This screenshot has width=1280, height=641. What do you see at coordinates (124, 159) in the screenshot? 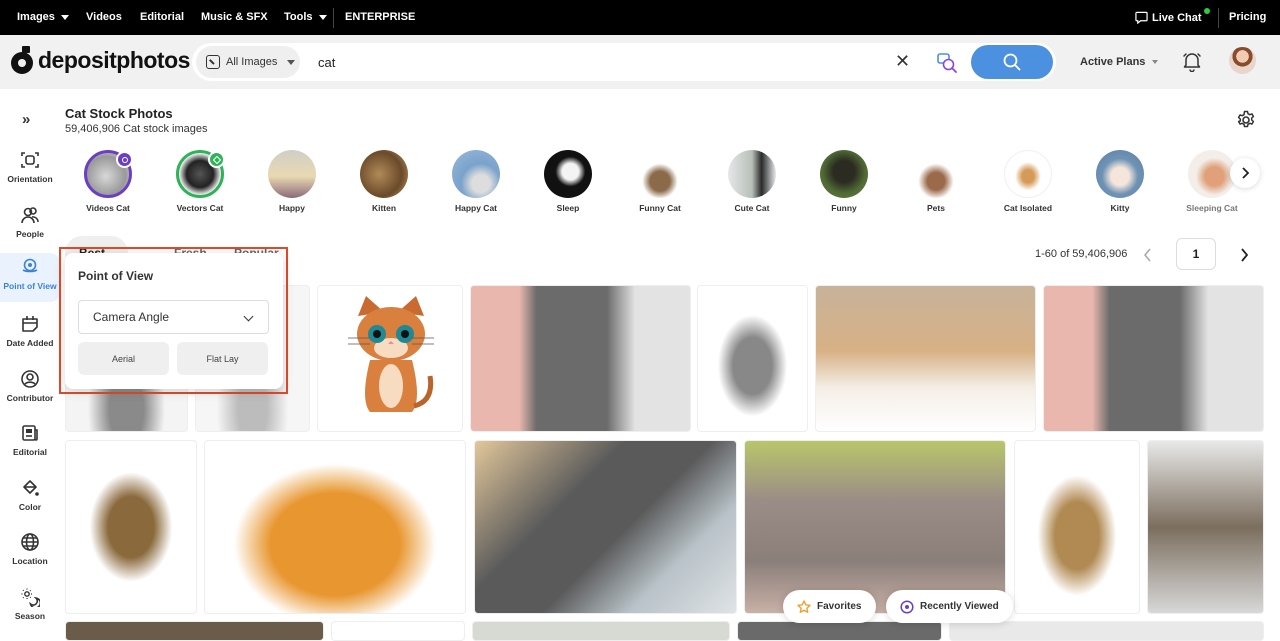
I see `camera-icon` at bounding box center [124, 159].